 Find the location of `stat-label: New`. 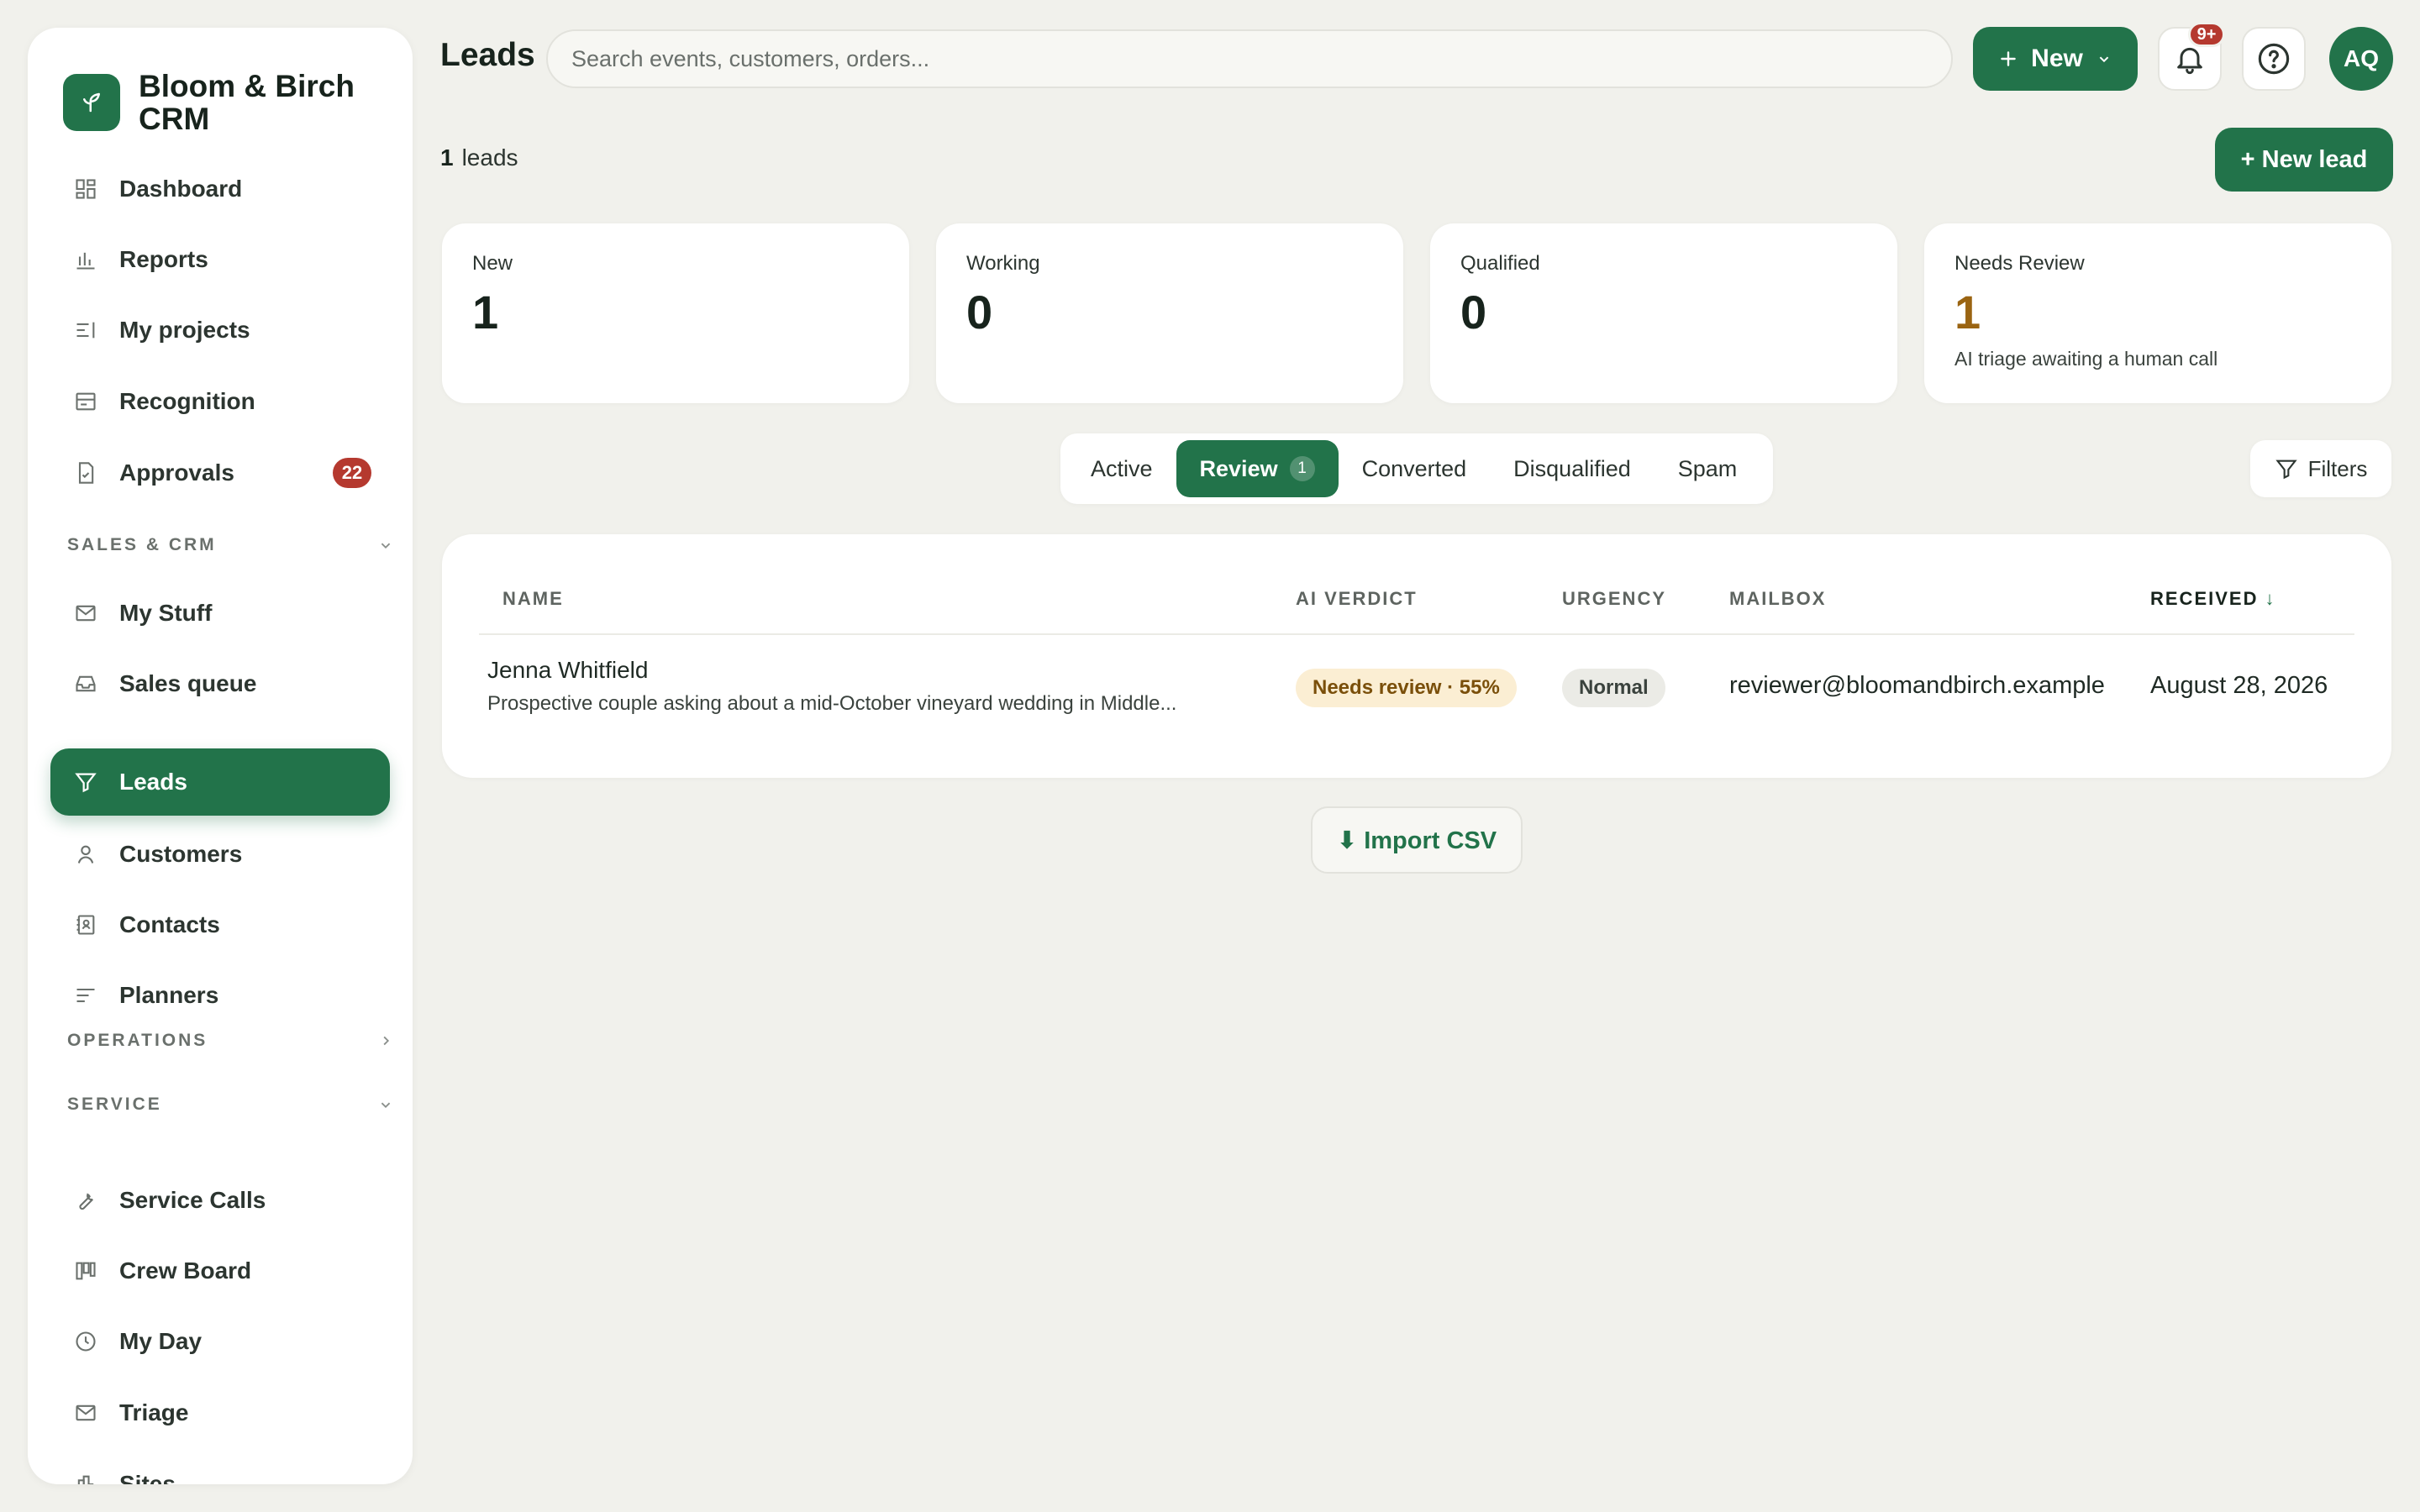

stat-label: New is located at coordinates (493, 263).